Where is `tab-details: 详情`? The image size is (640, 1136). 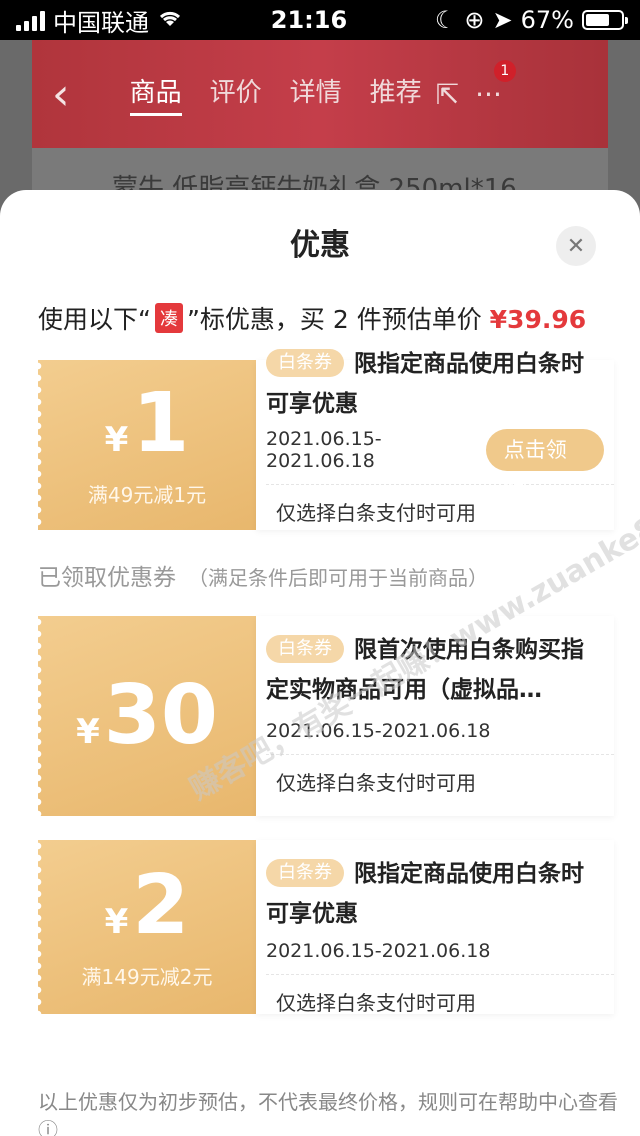 tab-details: 详情 is located at coordinates (316, 94).